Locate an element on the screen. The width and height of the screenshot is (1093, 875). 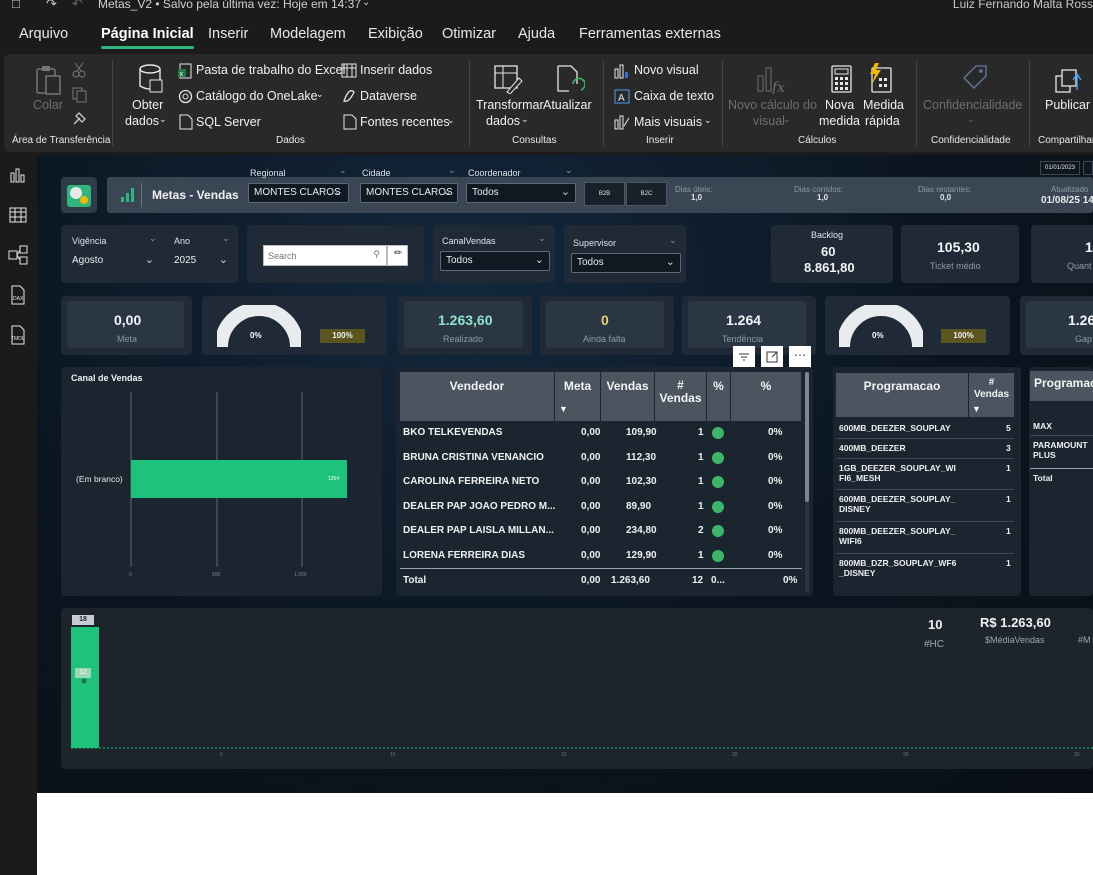
format-painter-icon is located at coordinates (80, 118).